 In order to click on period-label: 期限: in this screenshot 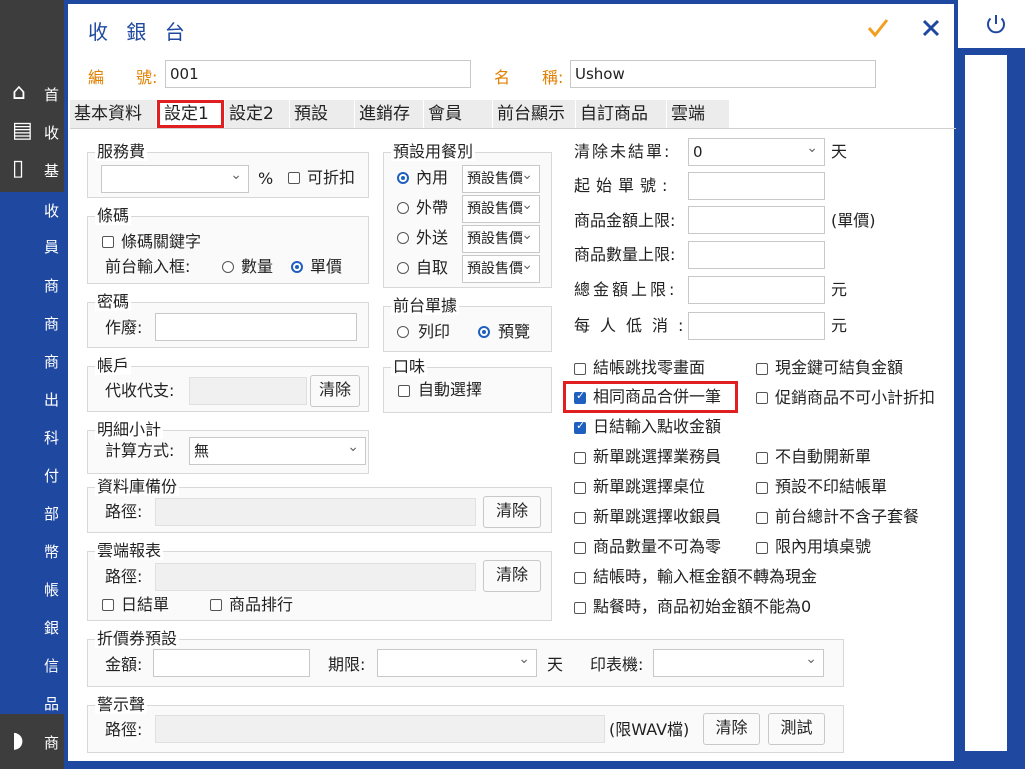, I will do `click(347, 664)`.